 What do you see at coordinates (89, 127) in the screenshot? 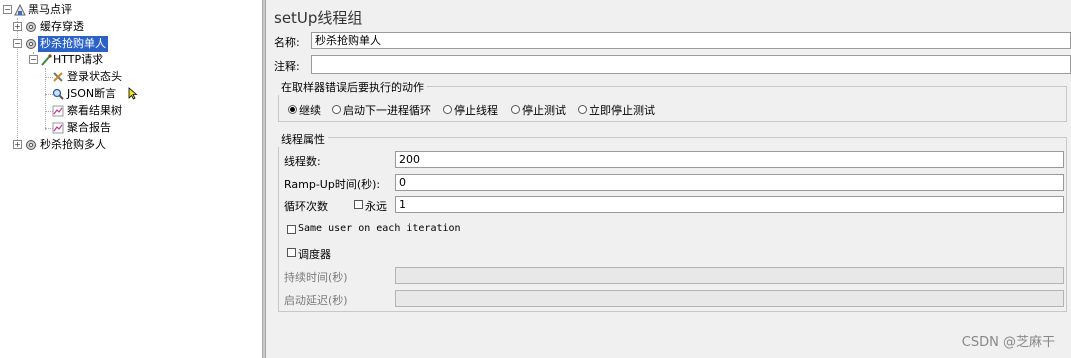
I see `tree-node-label: 聚合报告` at bounding box center [89, 127].